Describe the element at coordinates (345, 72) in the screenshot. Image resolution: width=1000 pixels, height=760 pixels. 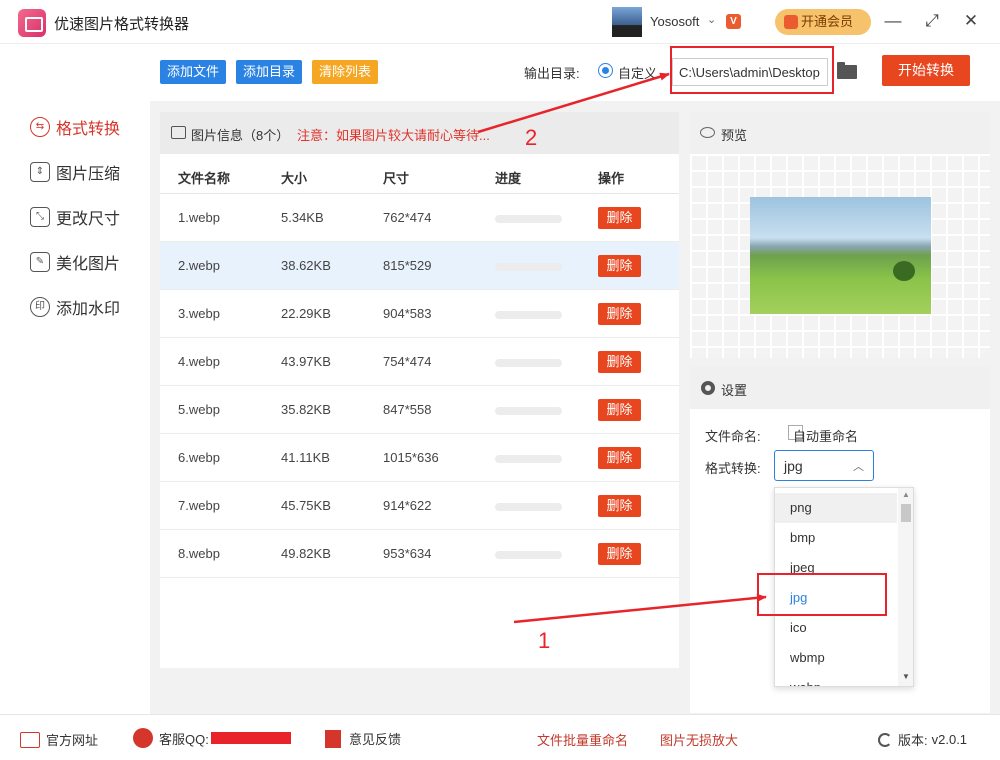
I see `clear-list-button: 清除列表` at that location.